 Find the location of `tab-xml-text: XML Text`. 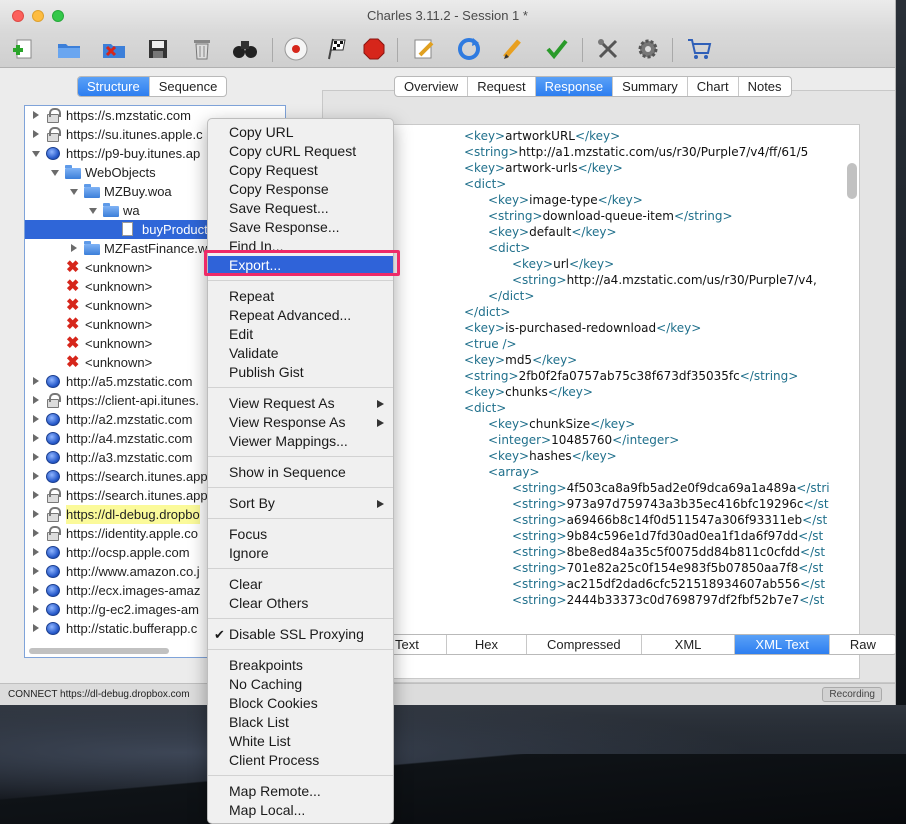

tab-xml-text: XML Text is located at coordinates (782, 644).